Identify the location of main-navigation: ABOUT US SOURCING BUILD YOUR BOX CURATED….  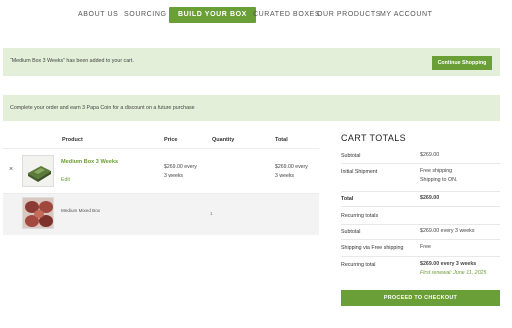
(256, 15).